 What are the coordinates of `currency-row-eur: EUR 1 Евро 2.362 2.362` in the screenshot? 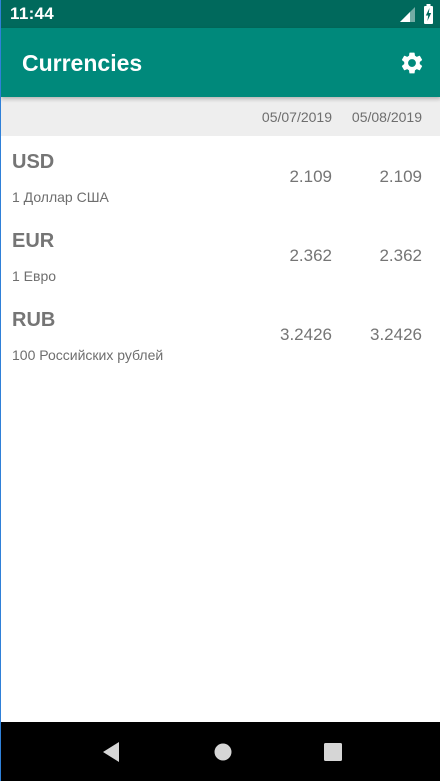 It's located at (220, 254).